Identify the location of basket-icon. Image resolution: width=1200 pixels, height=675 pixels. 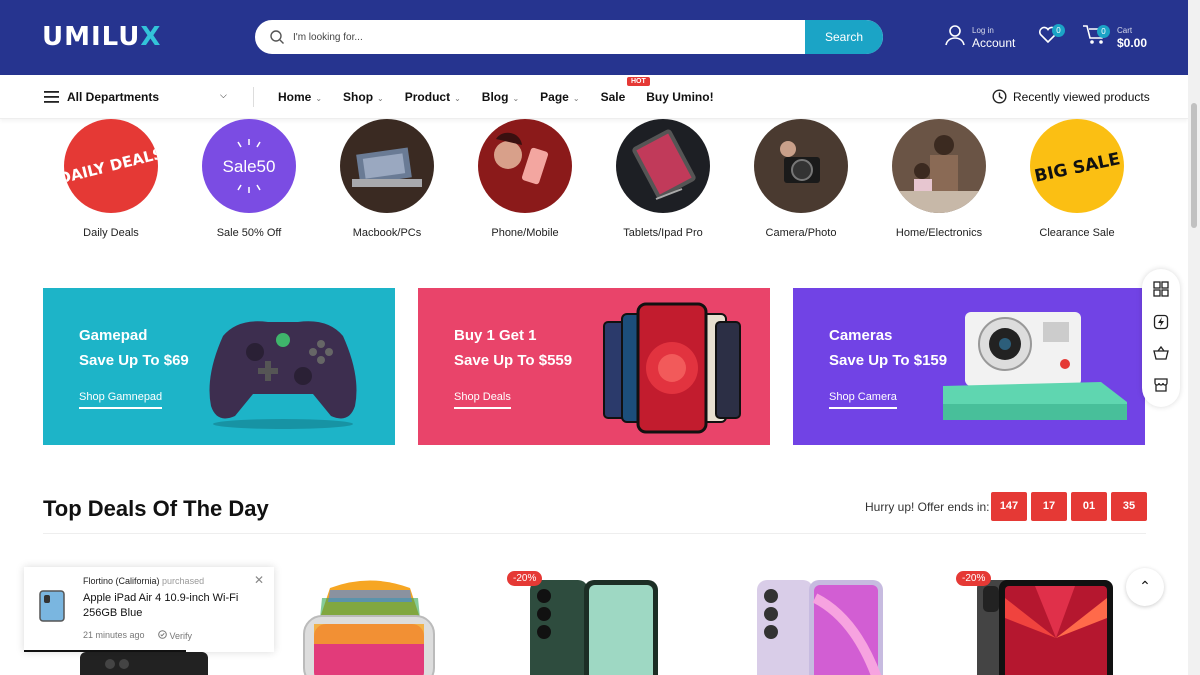
(1161, 353).